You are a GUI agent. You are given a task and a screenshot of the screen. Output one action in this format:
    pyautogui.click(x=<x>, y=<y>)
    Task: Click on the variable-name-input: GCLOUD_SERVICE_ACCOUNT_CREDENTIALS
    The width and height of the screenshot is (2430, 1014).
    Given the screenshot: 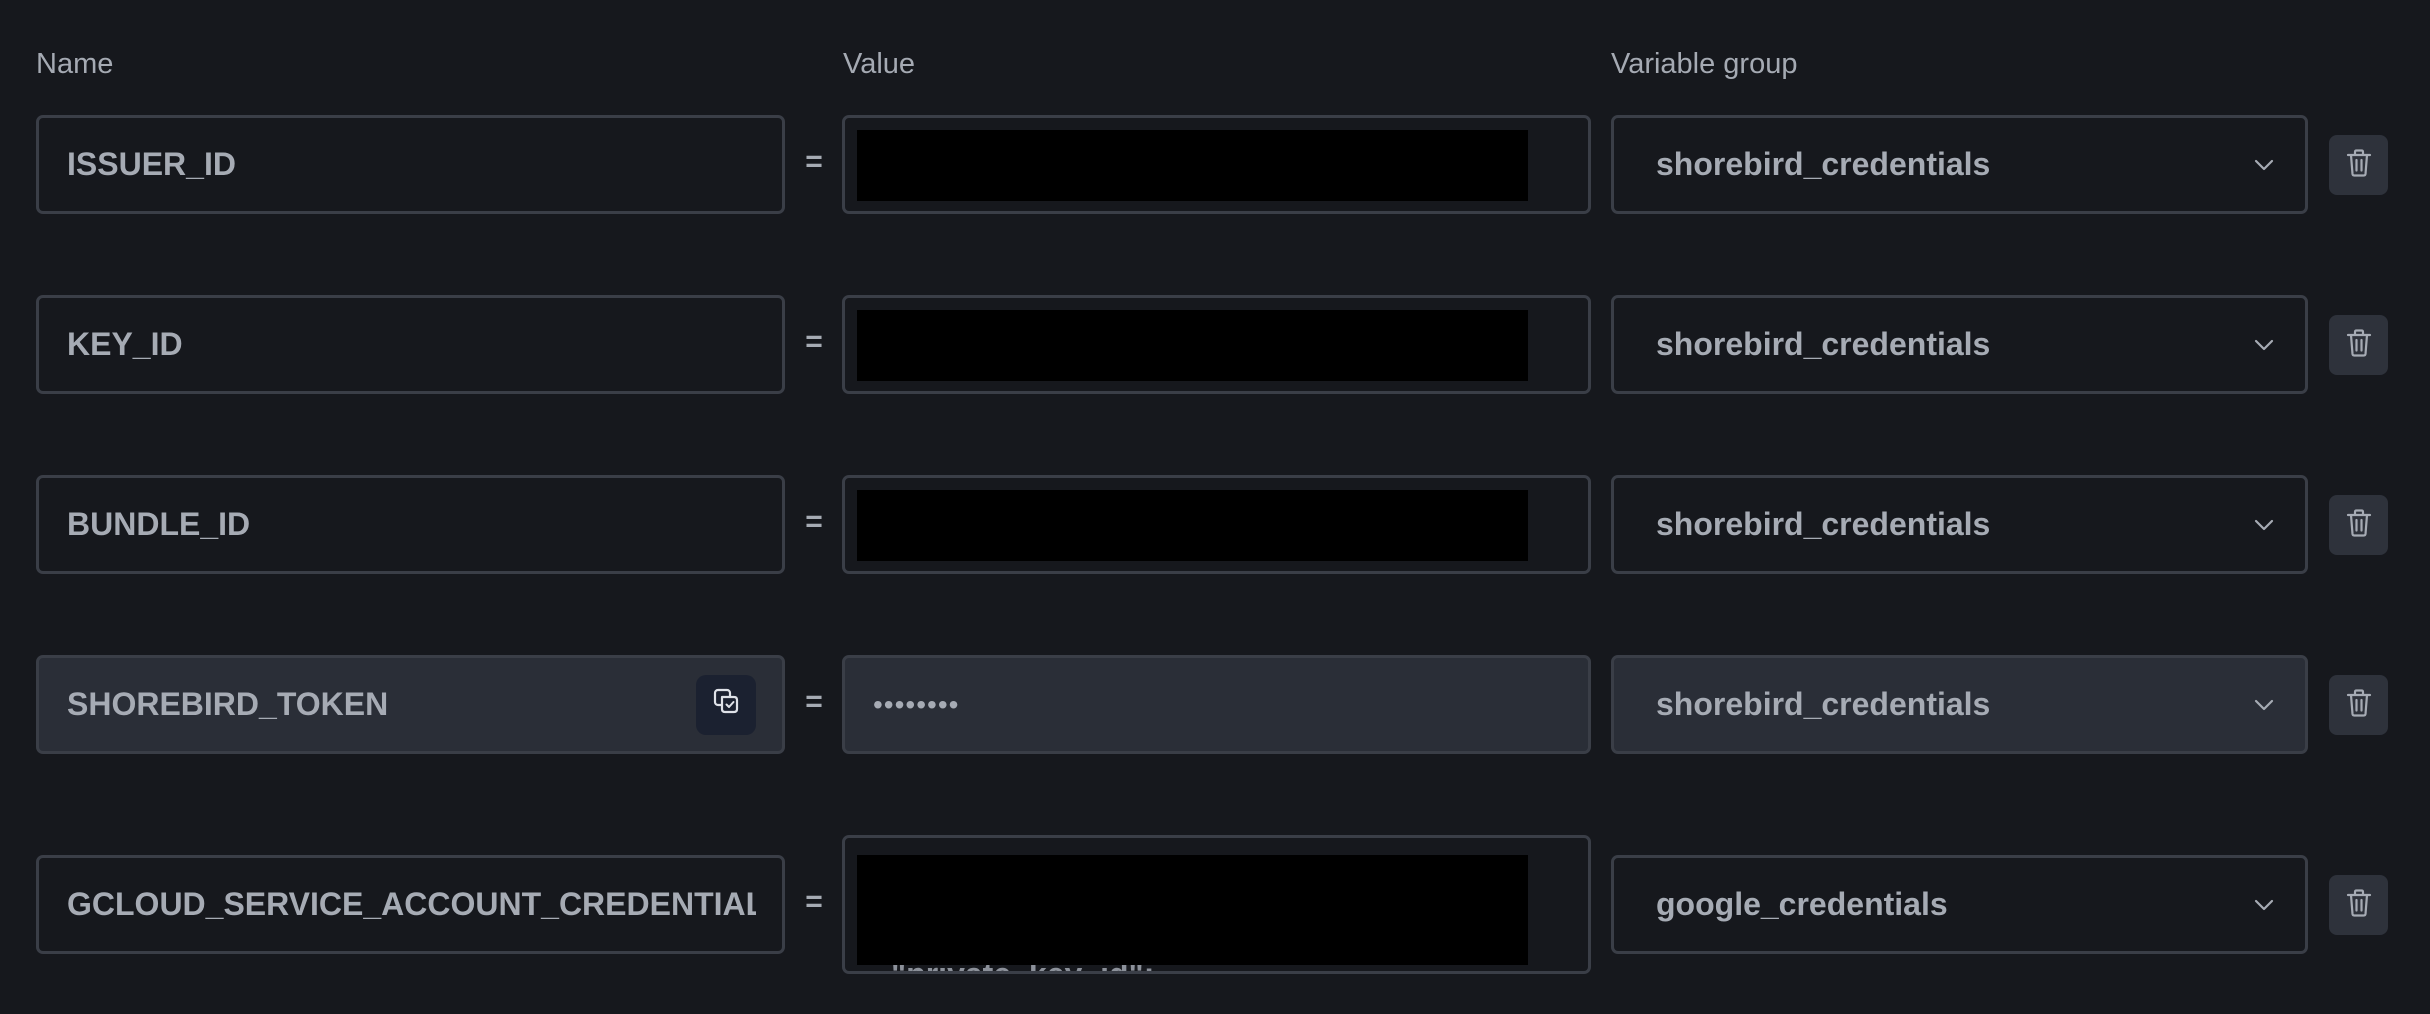 What is the action you would take?
    pyautogui.click(x=410, y=904)
    